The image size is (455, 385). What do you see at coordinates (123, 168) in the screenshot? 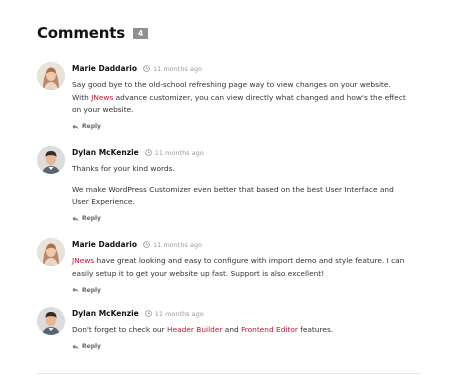
I see `text-segment: Thanks for your kind words.` at bounding box center [123, 168].